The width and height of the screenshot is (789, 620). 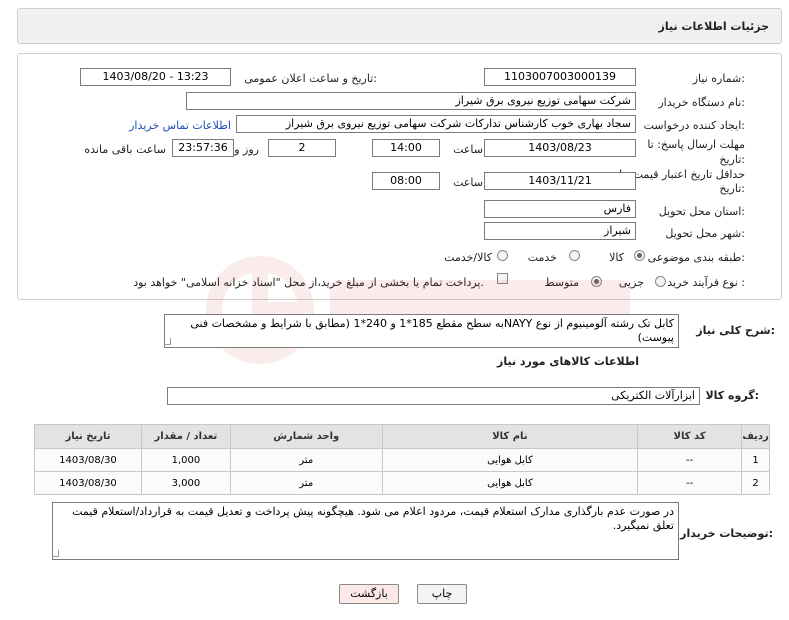 What do you see at coordinates (696, 257) in the screenshot?
I see `category-label: طبقه بندی موضوعی:` at bounding box center [696, 257].